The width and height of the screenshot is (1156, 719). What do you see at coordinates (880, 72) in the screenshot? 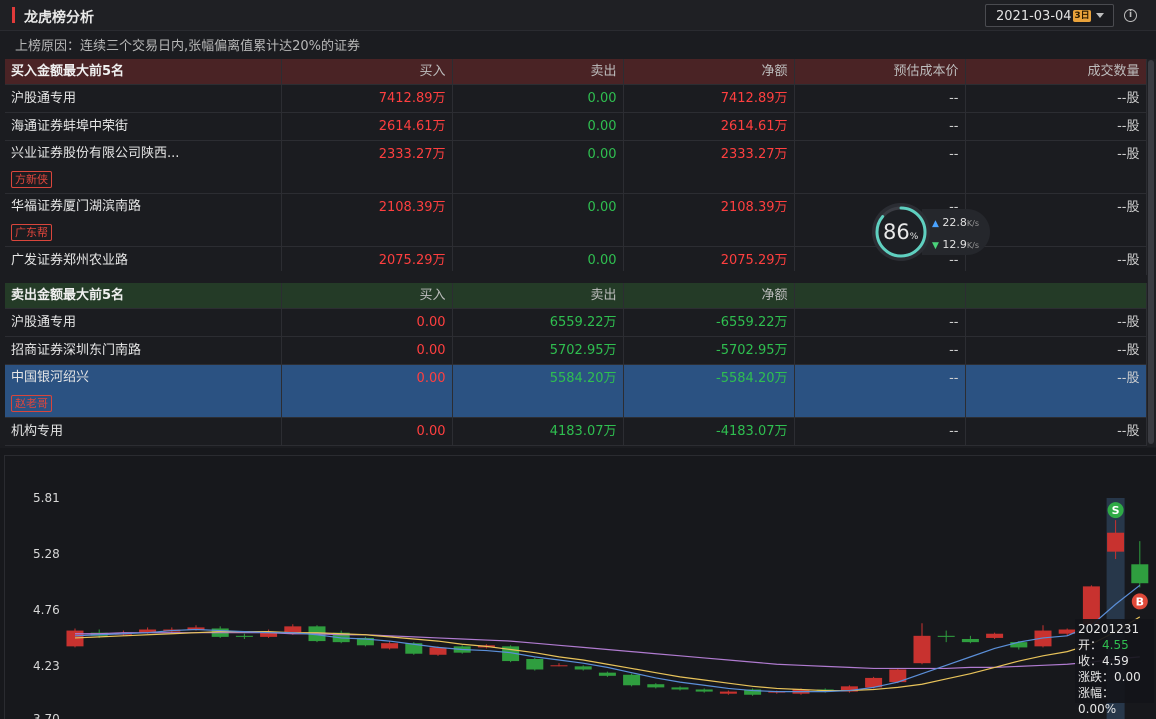
I see `header-cost: 预估成本价` at bounding box center [880, 72].